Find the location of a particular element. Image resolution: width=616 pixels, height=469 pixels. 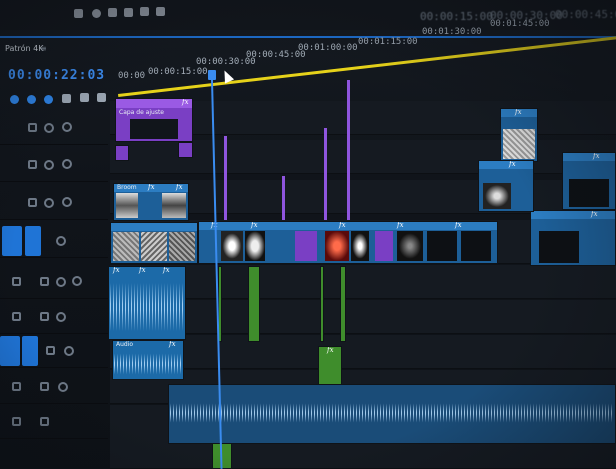

playhead-handle is located at coordinates (212, 75).